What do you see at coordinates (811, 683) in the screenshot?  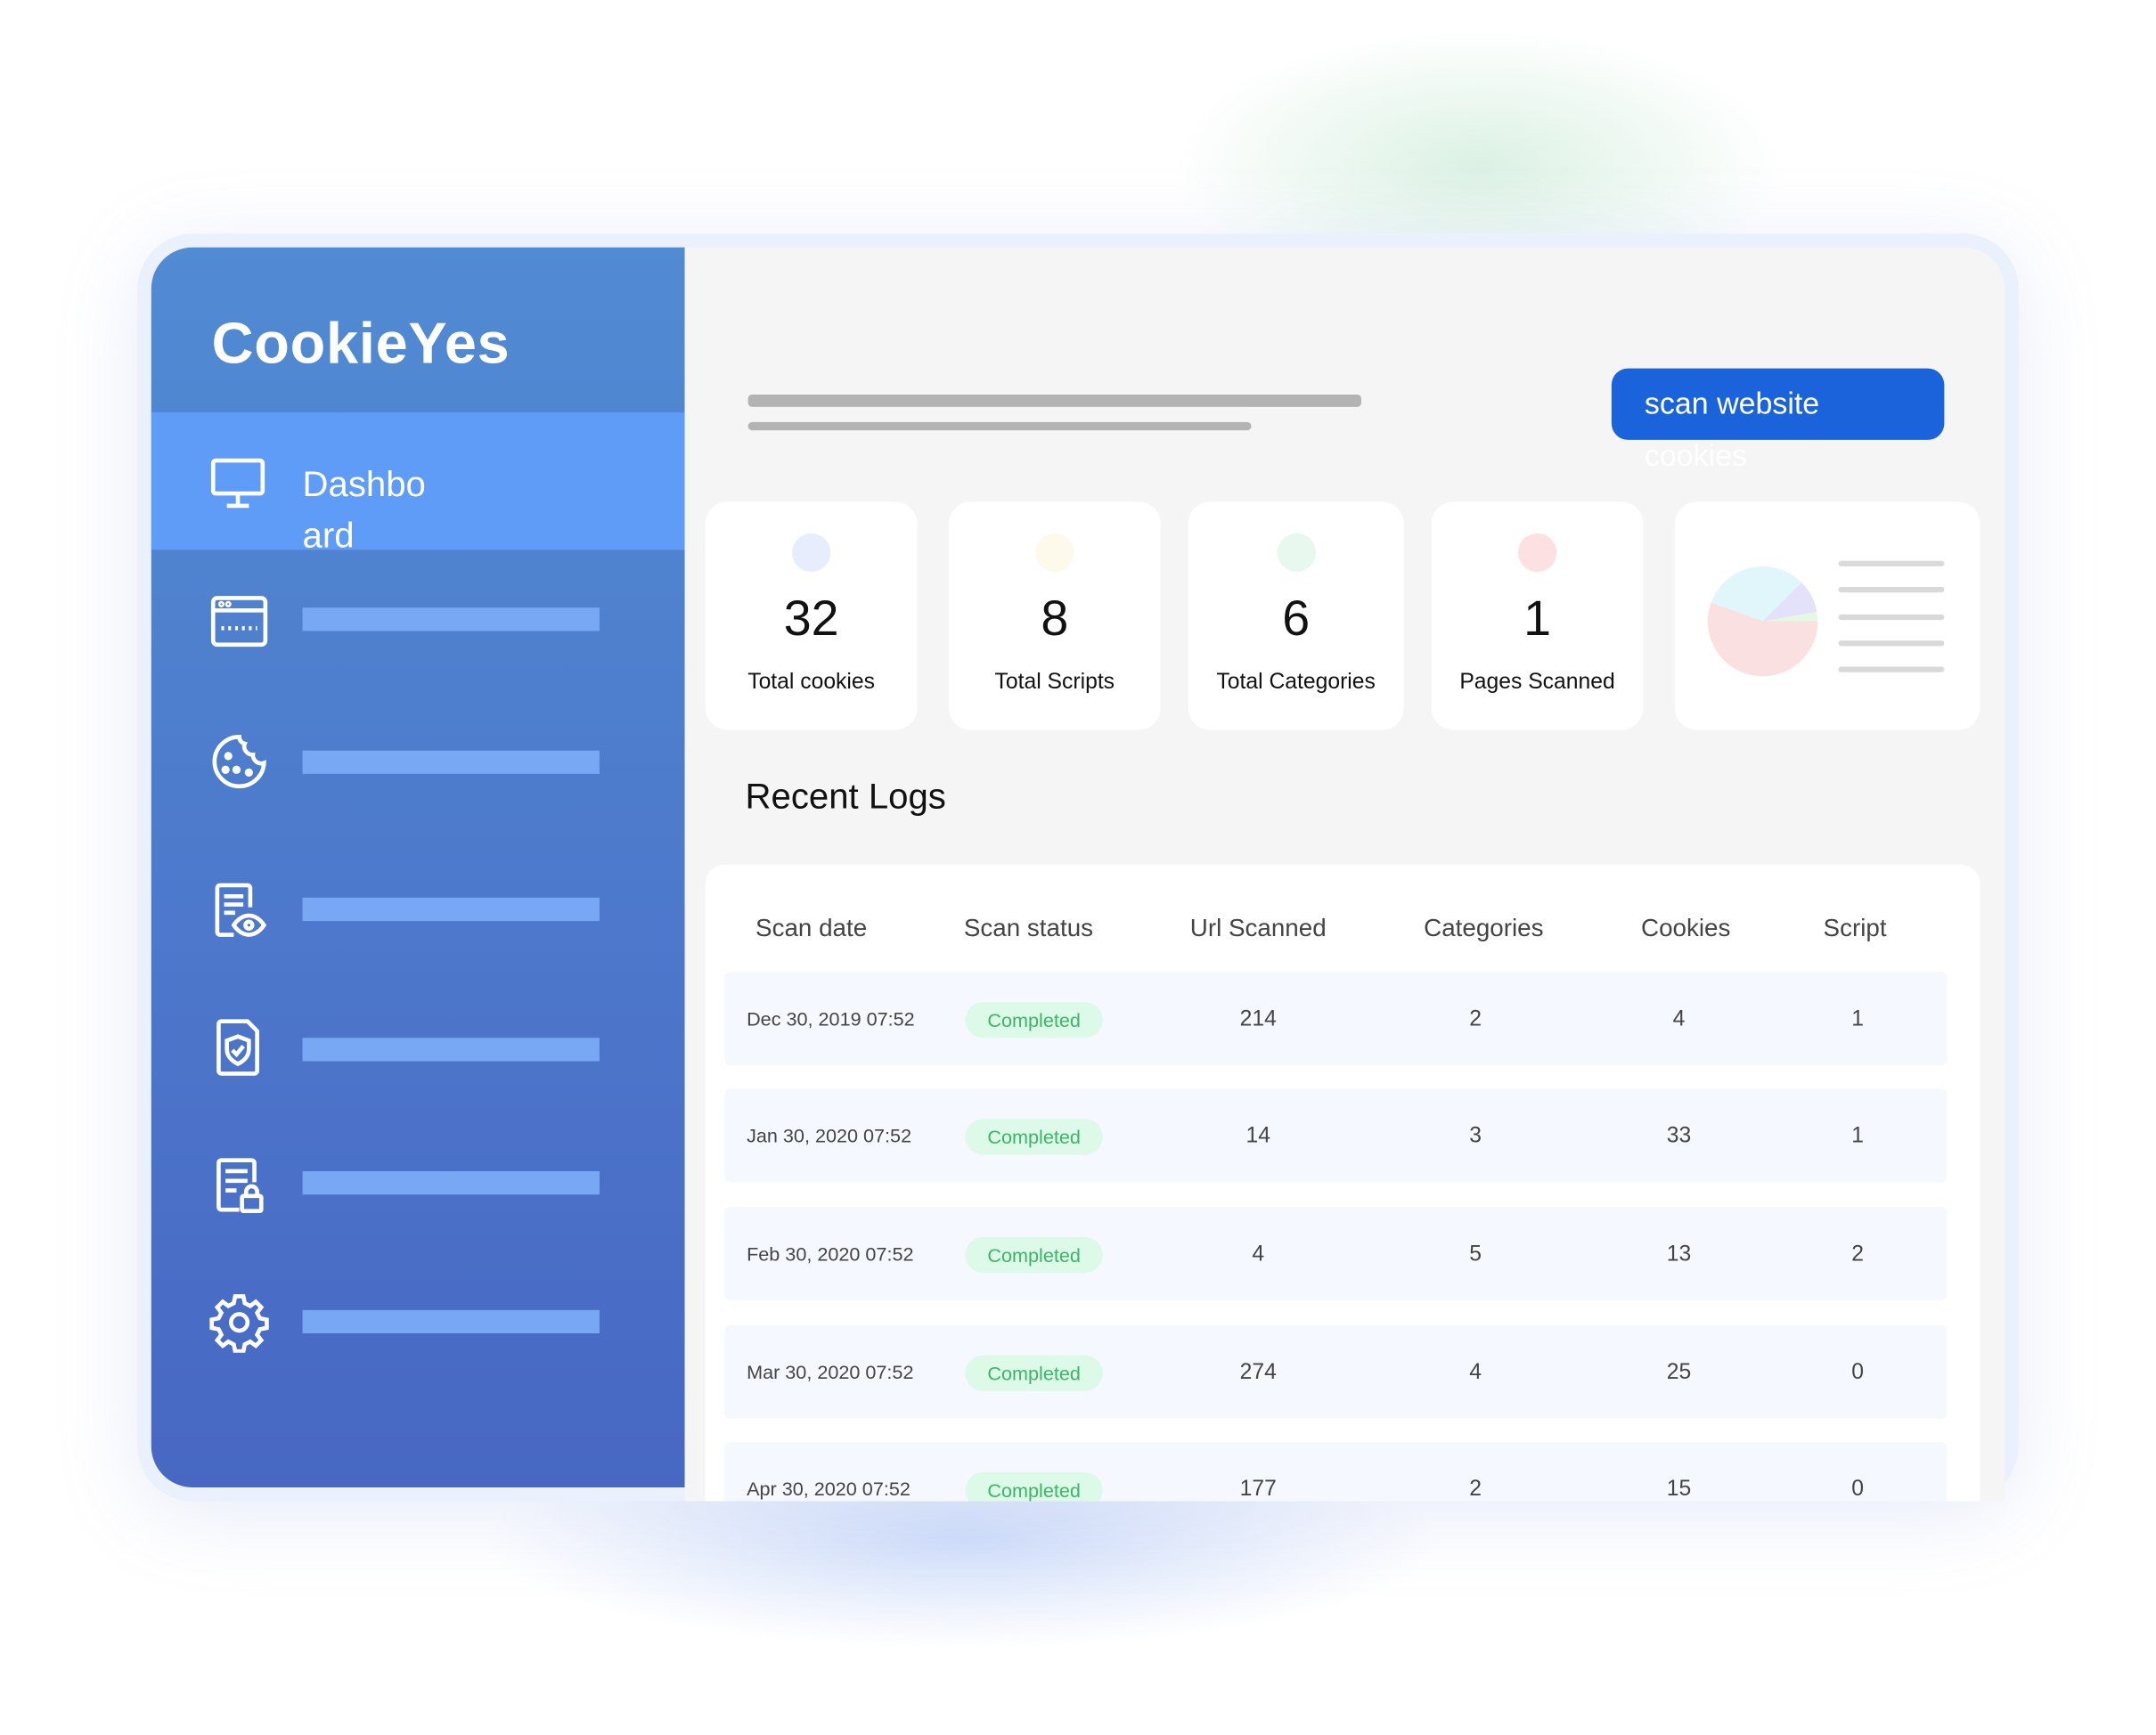 I see `stat-label: Total cookies` at bounding box center [811, 683].